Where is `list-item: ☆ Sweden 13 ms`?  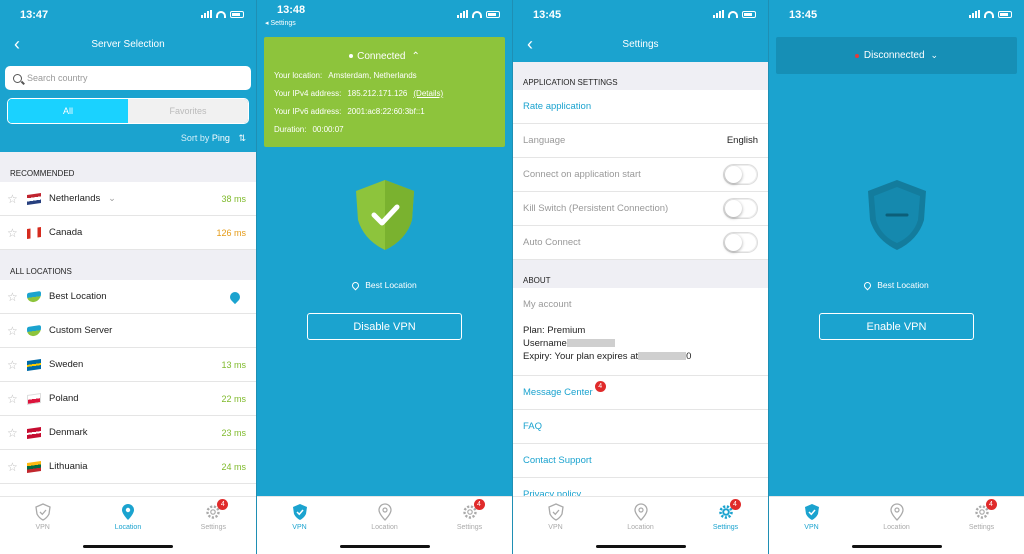
list-item: ☆ Sweden 13 ms is located at coordinates (128, 365).